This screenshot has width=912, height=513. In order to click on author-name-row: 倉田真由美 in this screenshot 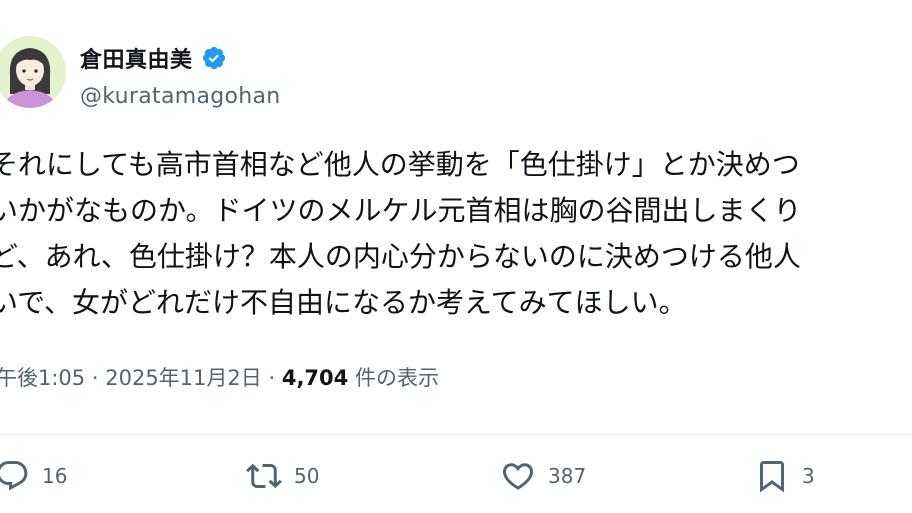, I will do `click(153, 58)`.